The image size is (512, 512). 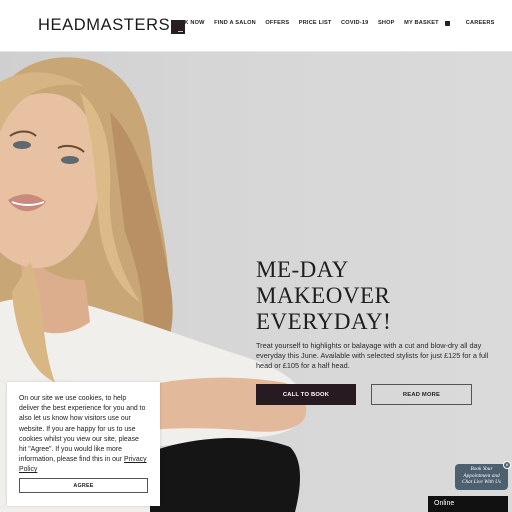 What do you see at coordinates (83, 485) in the screenshot?
I see `agree-button: AGREE` at bounding box center [83, 485].